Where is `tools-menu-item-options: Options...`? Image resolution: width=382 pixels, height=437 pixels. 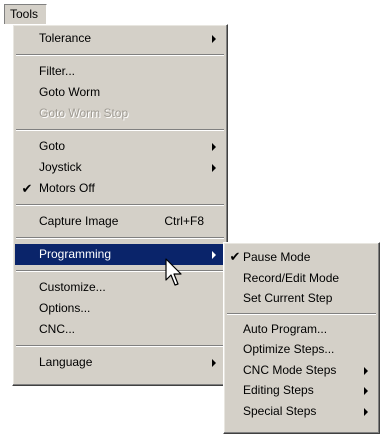 tools-menu-item-options: Options... is located at coordinates (120, 308).